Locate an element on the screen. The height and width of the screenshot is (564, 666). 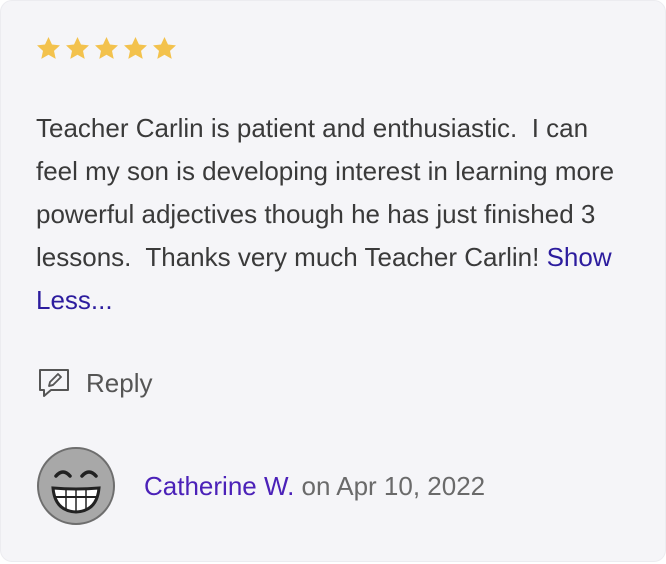
avatar is located at coordinates (76, 486).